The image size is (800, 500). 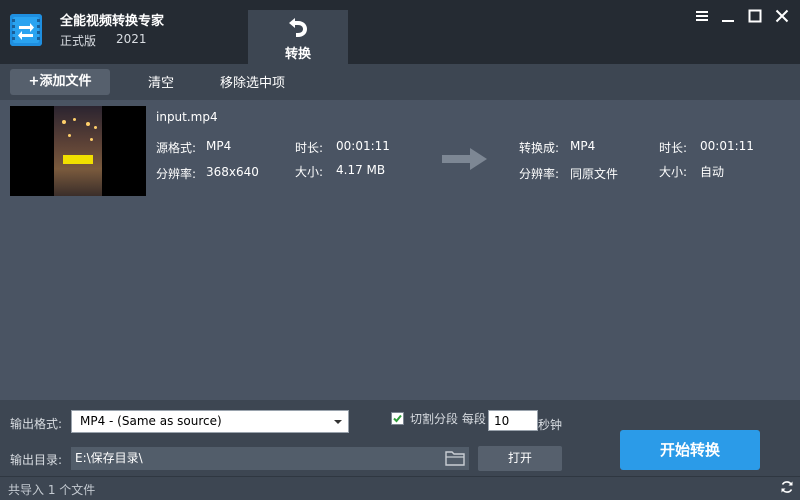 What do you see at coordinates (712, 172) in the screenshot?
I see `target-size-value: 自动` at bounding box center [712, 172].